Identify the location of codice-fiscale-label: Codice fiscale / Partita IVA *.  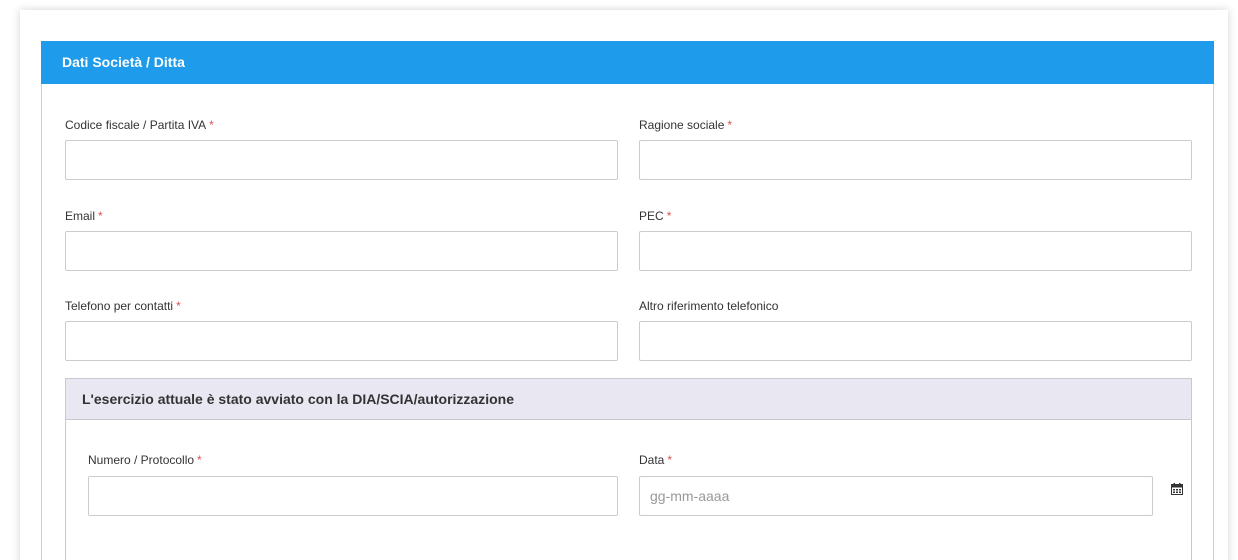
(139, 125).